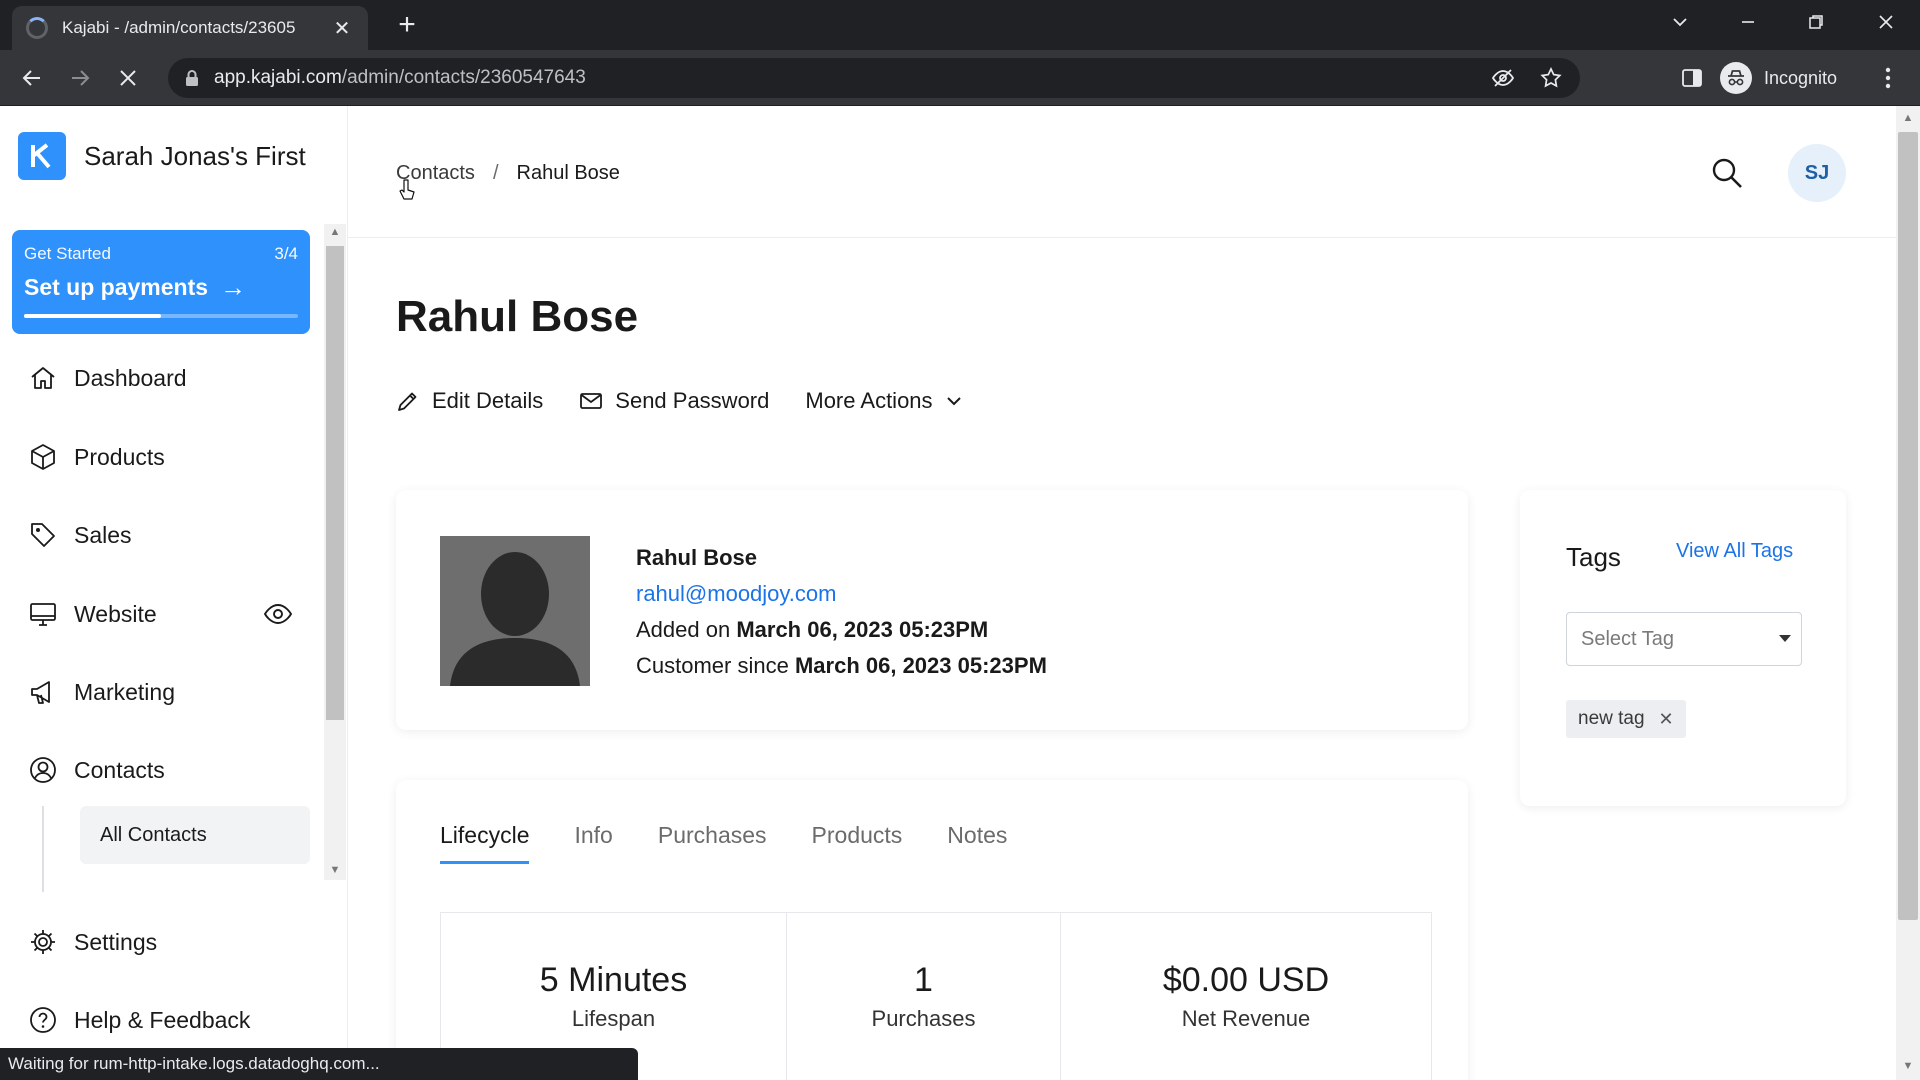 The width and height of the screenshot is (1920, 1080). I want to click on view-all-tags-link: View All Tags, so click(1734, 551).